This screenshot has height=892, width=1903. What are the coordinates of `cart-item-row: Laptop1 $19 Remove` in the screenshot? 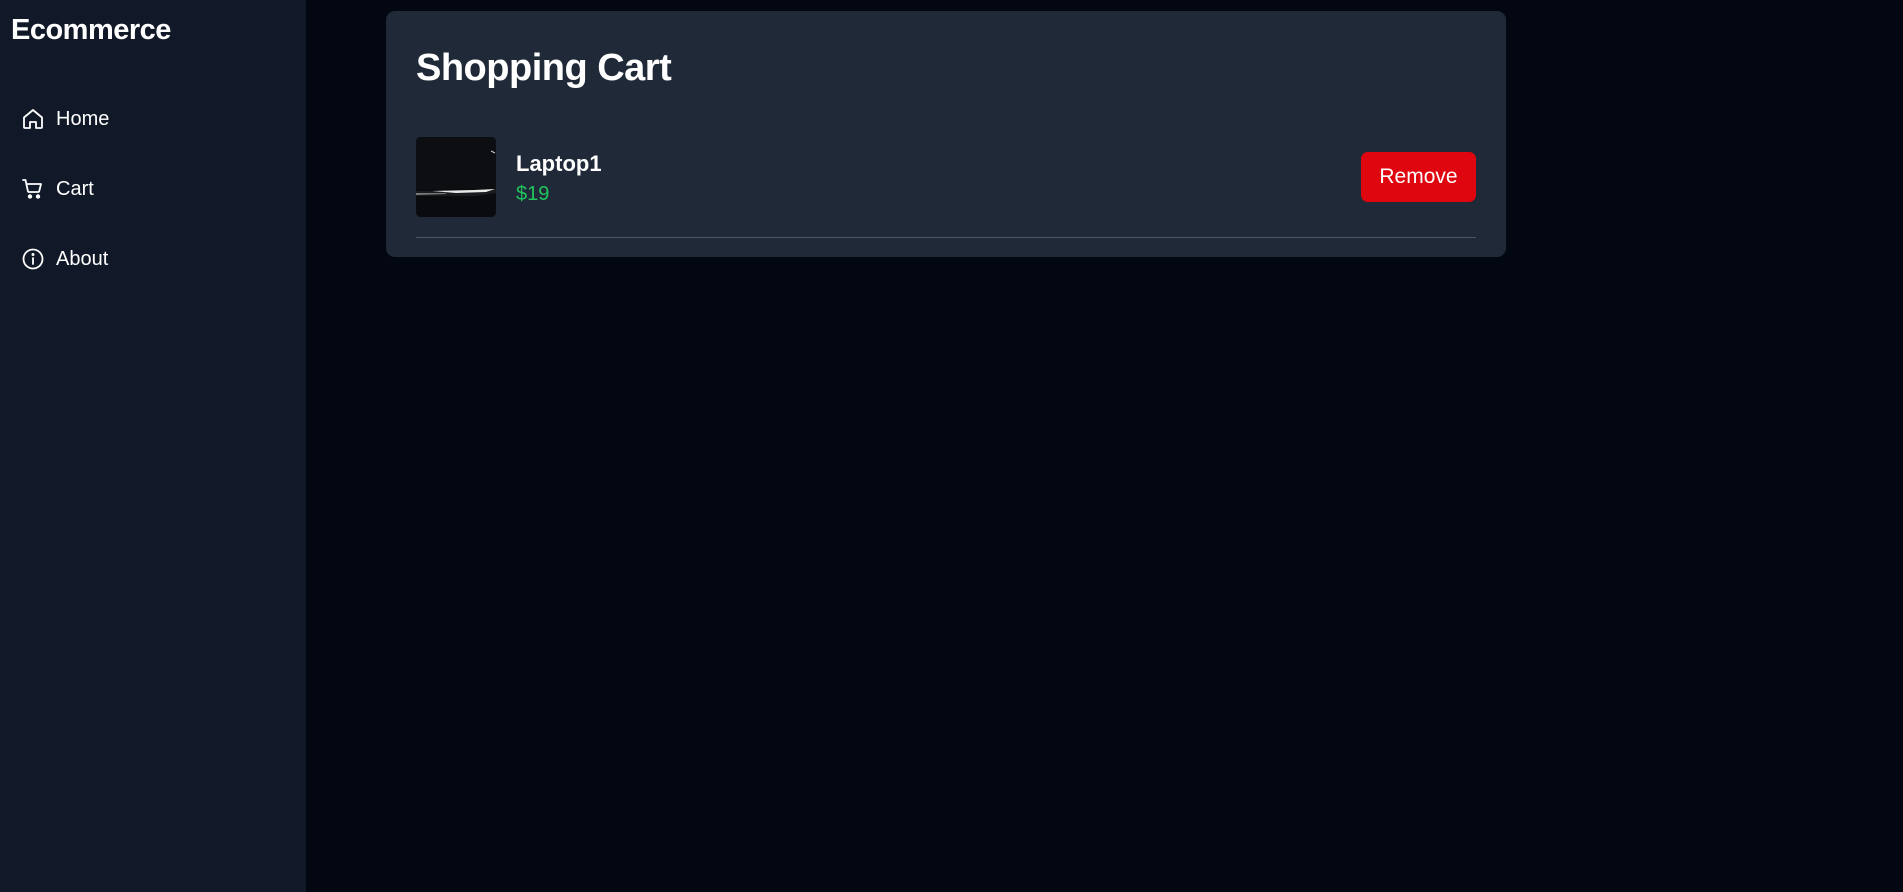 It's located at (946, 181).